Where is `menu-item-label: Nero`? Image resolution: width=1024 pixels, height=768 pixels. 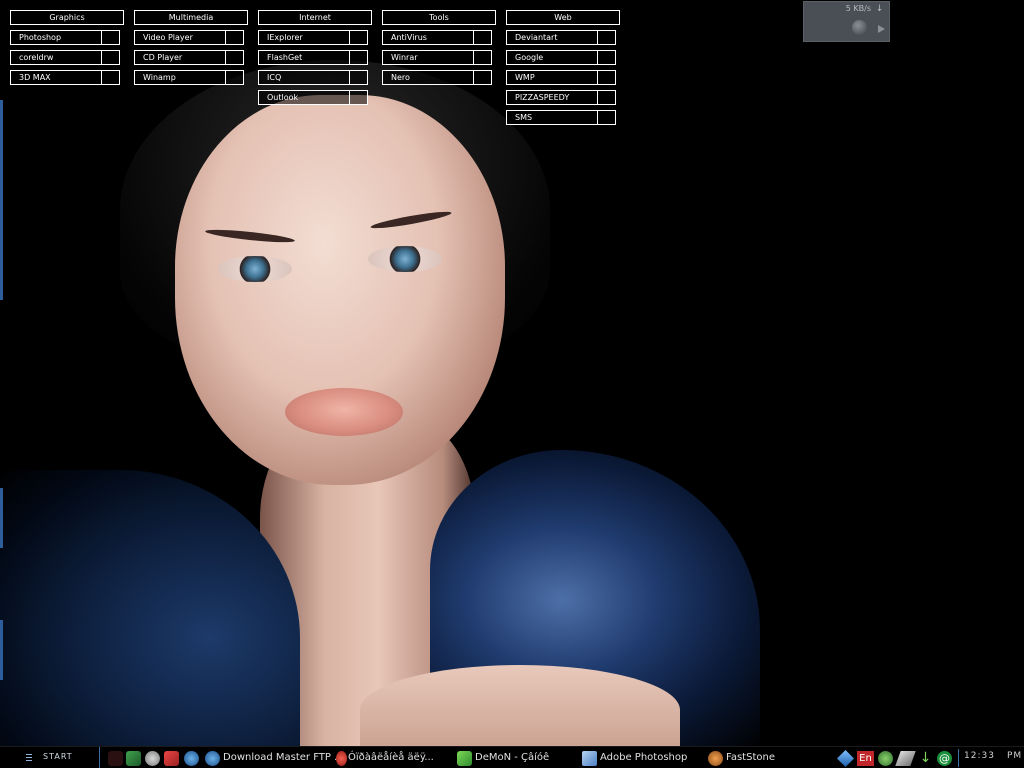 menu-item-label: Nero is located at coordinates (400, 77).